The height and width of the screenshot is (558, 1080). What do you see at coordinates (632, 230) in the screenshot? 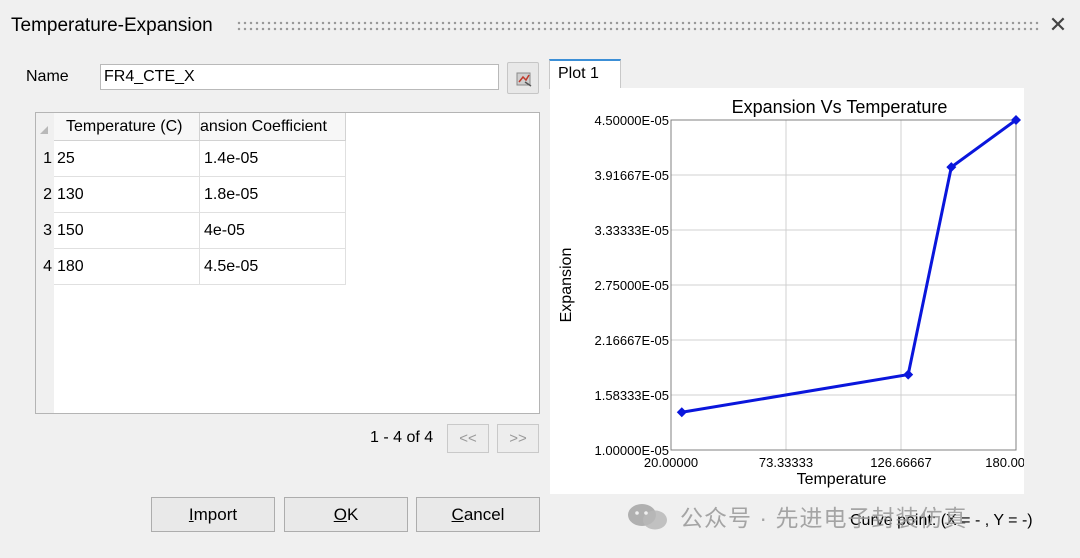
I see `y-tick-label: 3.33333E-05` at bounding box center [632, 230].